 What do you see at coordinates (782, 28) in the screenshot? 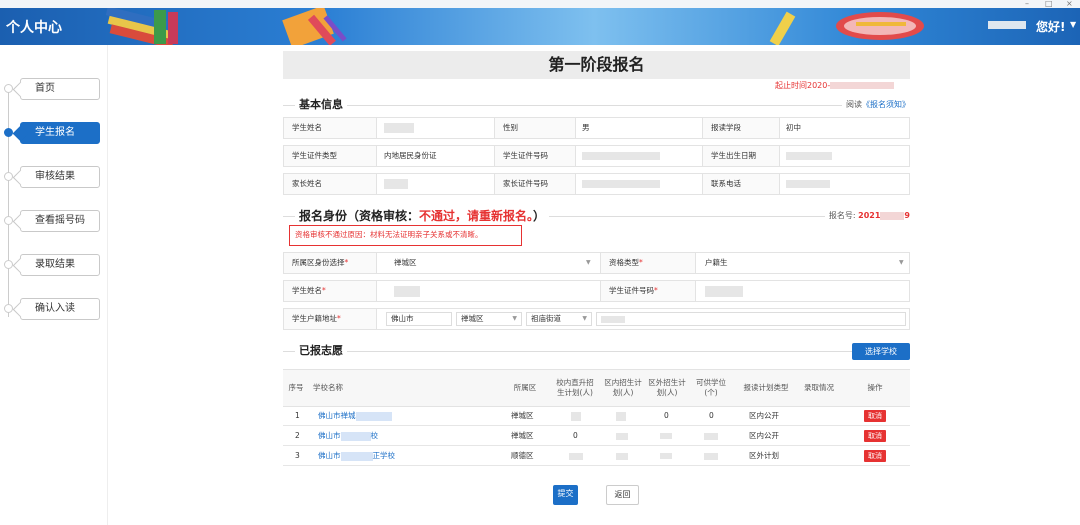
I see `pencil-illustration-icon` at bounding box center [782, 28].